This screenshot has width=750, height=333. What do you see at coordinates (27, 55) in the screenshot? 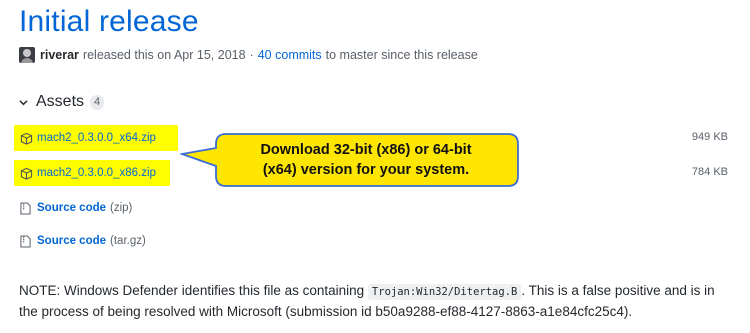
I see `avatar` at bounding box center [27, 55].